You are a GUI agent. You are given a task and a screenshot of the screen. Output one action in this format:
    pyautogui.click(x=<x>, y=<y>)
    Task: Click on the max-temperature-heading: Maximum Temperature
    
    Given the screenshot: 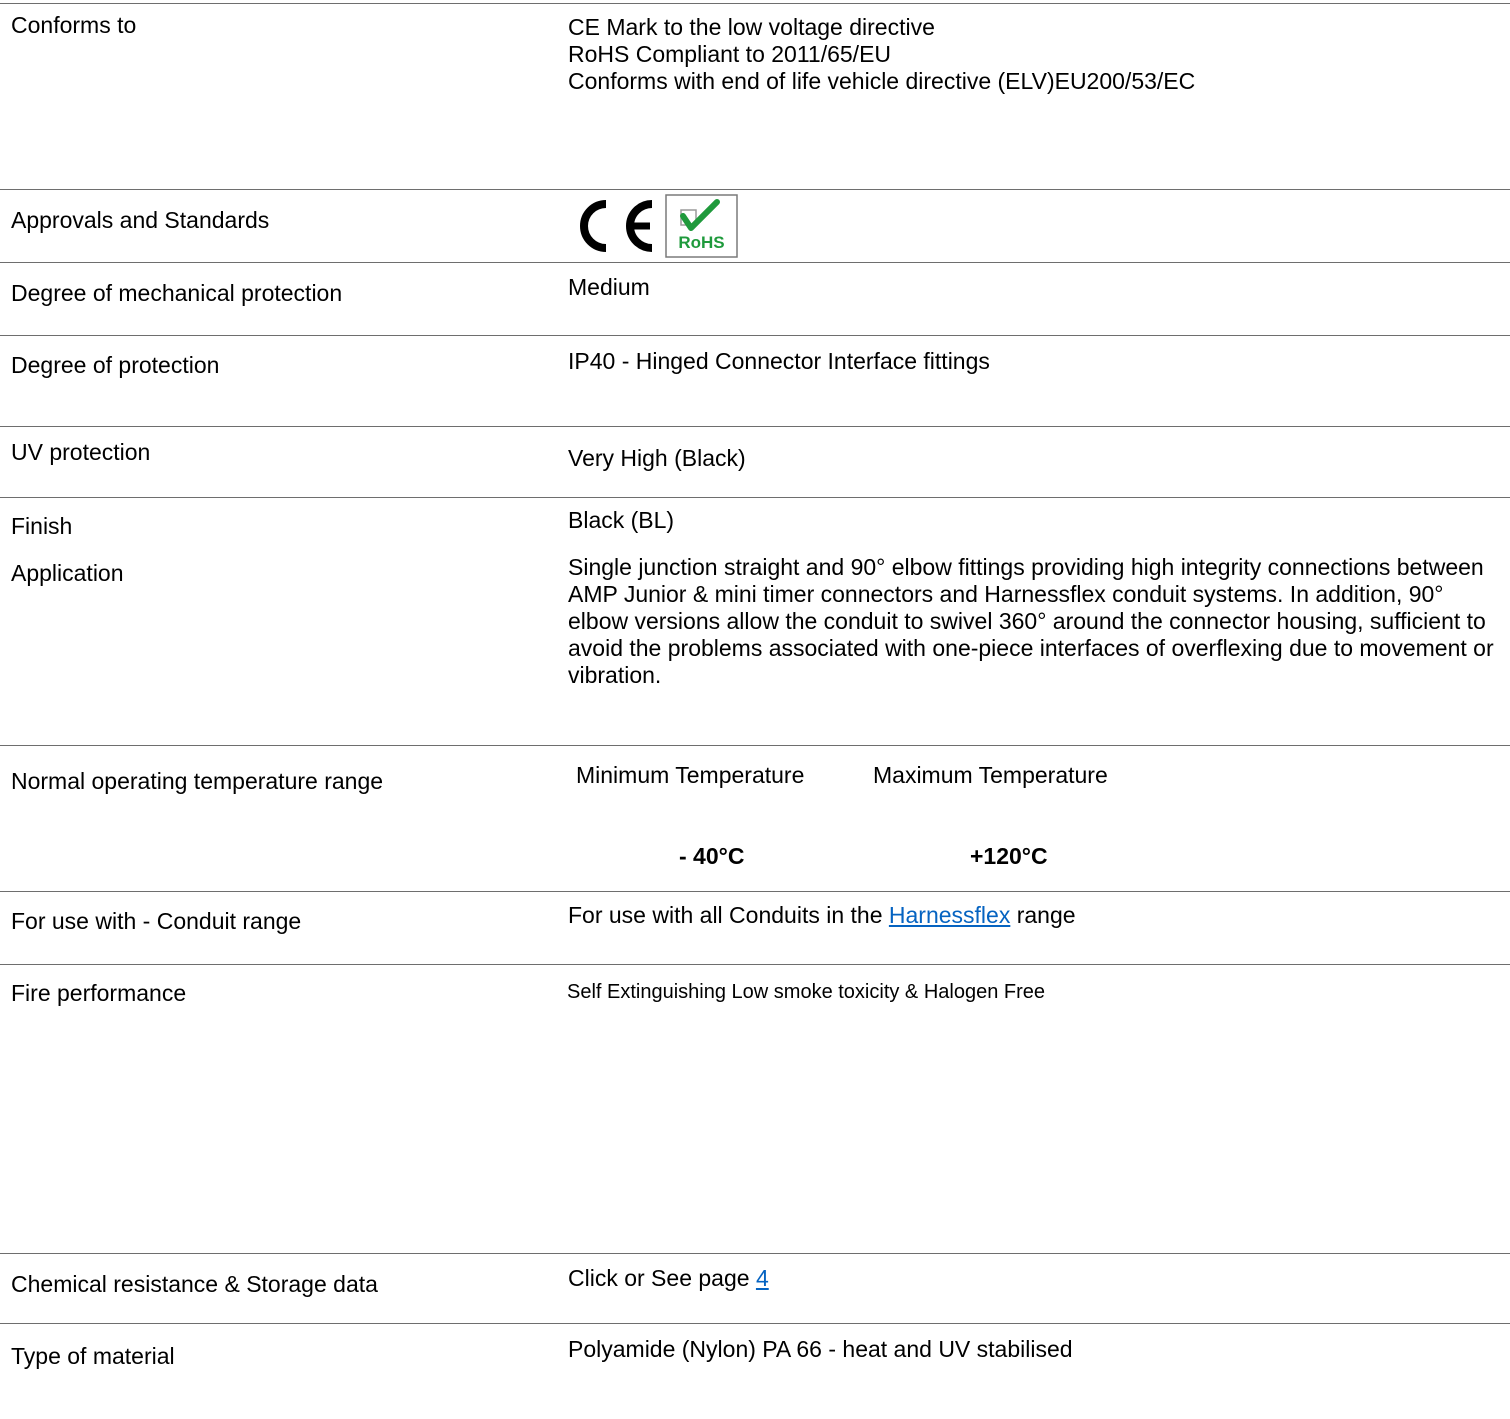 What is the action you would take?
    pyautogui.click(x=990, y=775)
    